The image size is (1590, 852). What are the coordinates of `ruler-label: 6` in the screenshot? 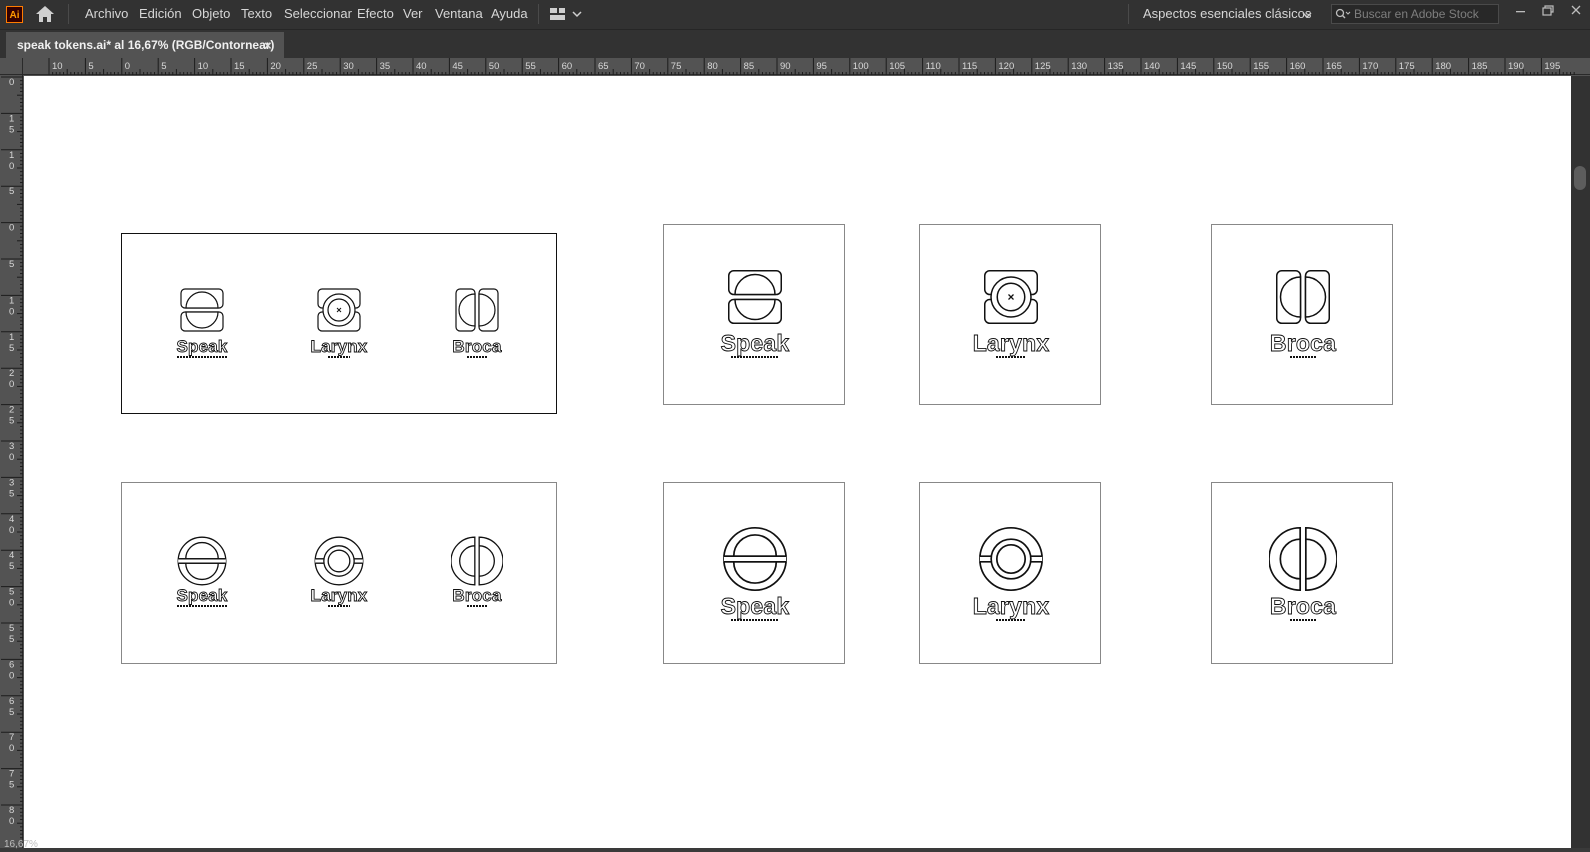 It's located at (11, 701).